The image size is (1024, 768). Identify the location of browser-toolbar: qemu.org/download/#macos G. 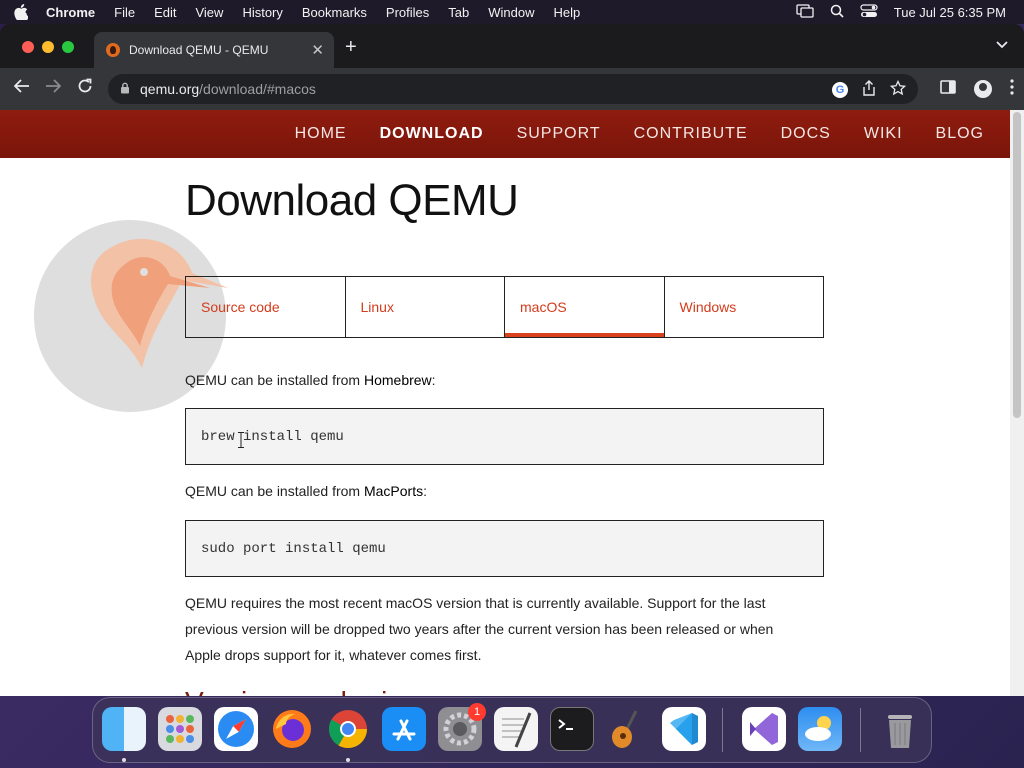
(512, 89).